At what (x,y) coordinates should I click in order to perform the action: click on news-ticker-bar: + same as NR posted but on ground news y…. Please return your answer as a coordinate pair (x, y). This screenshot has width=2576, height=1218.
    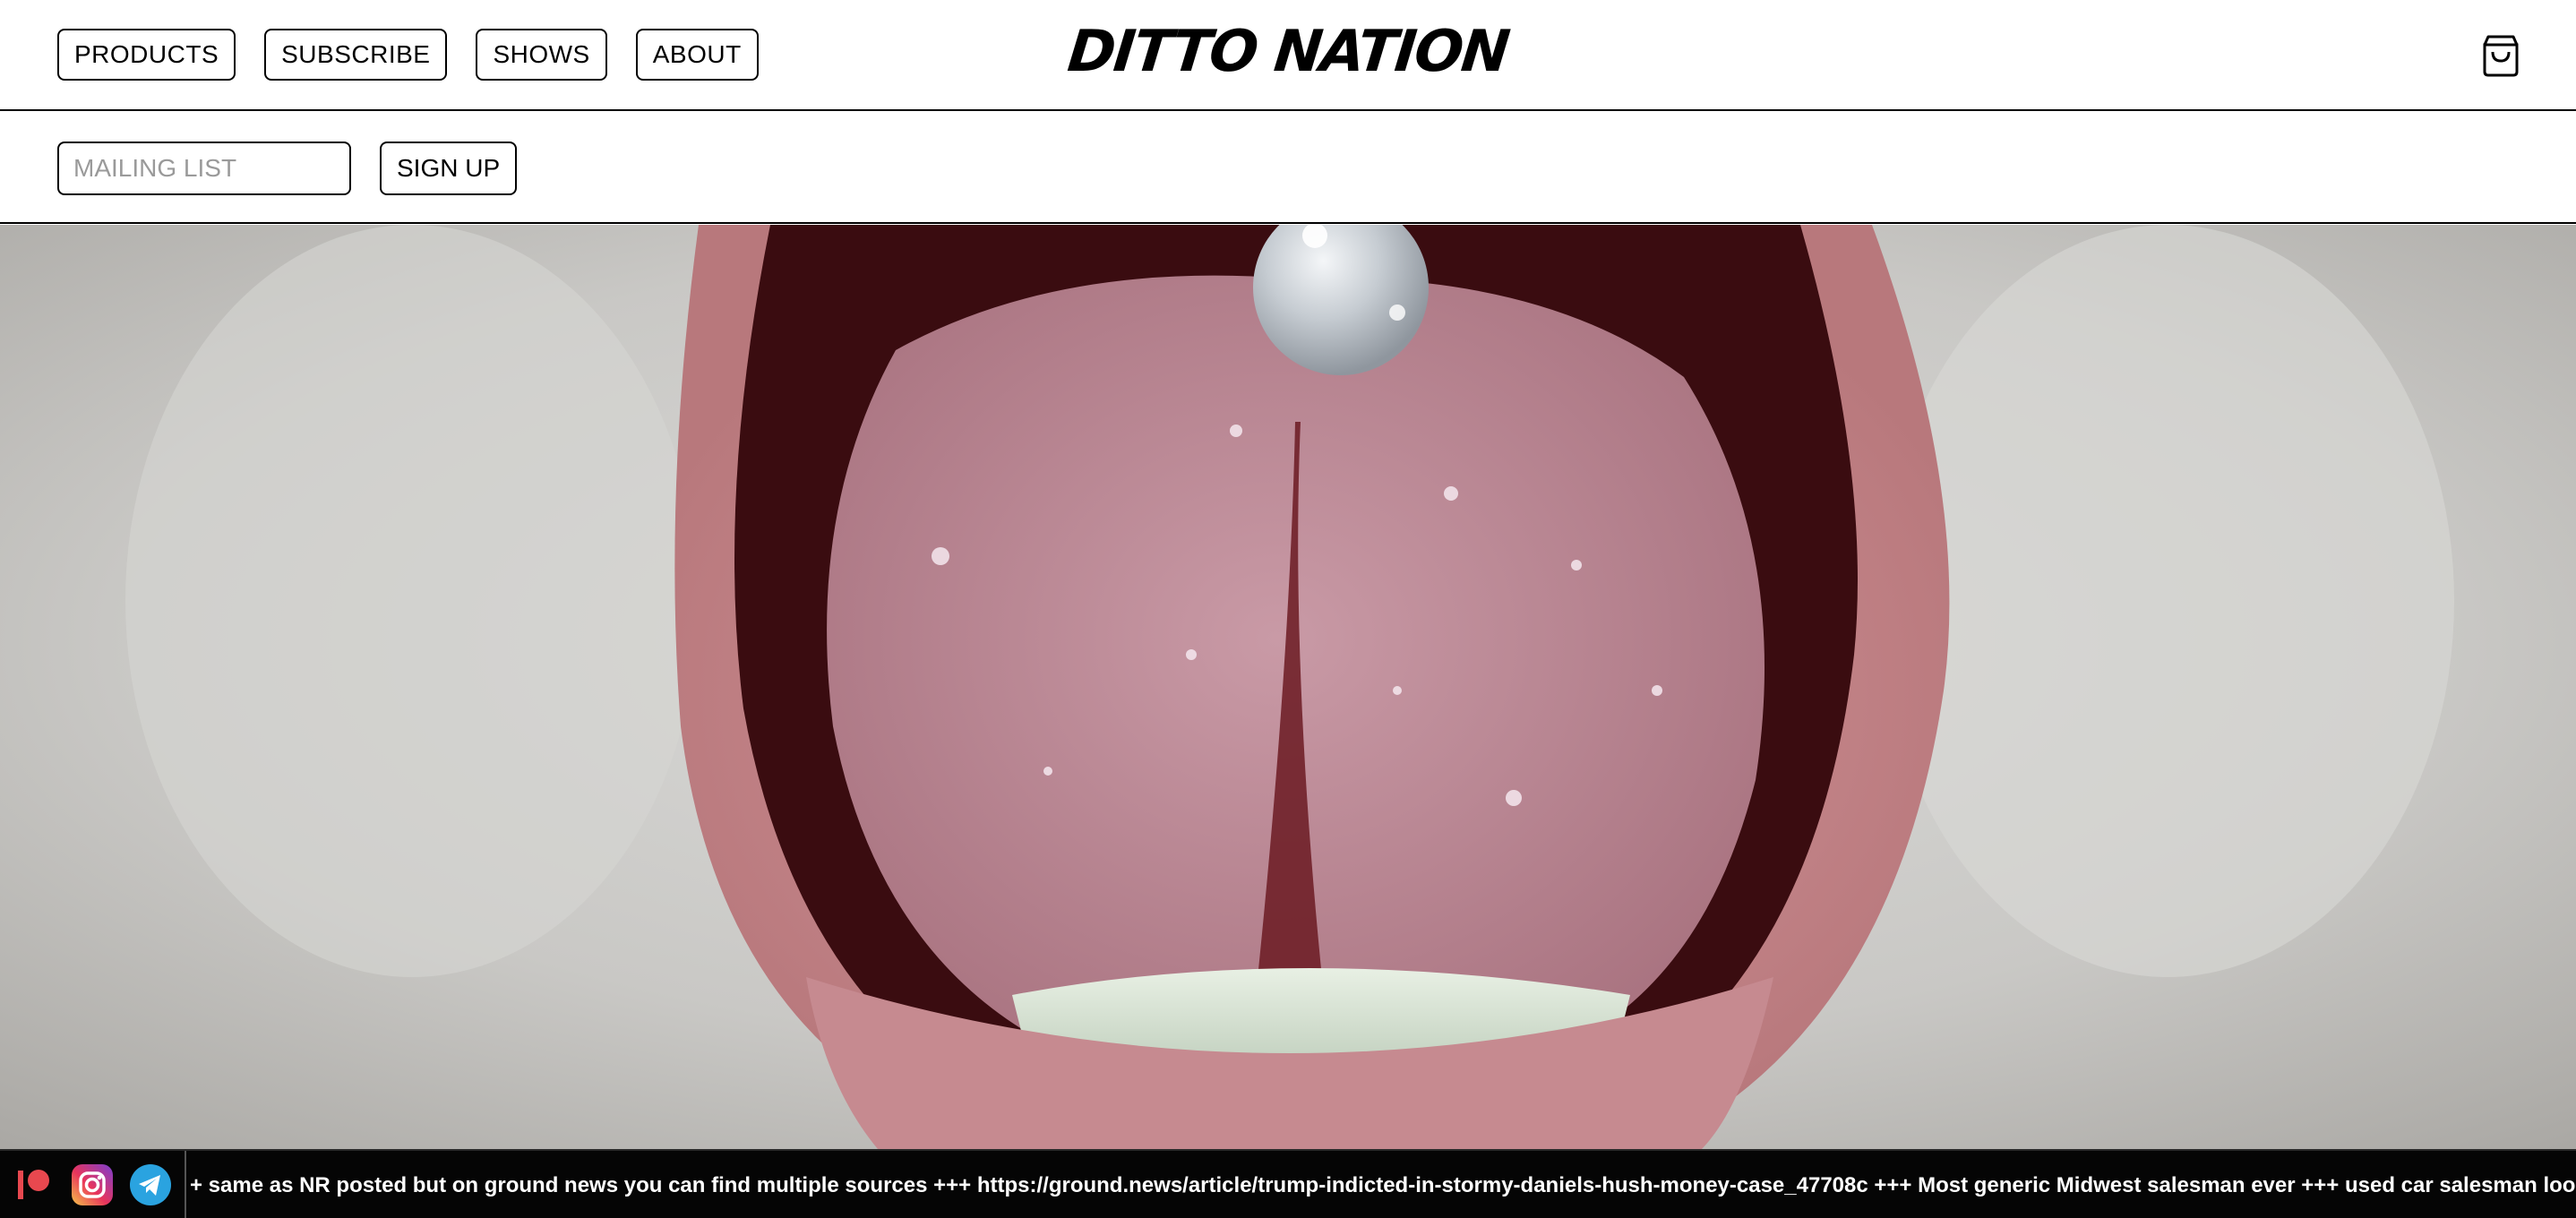
    Looking at the image, I should click on (1288, 1183).